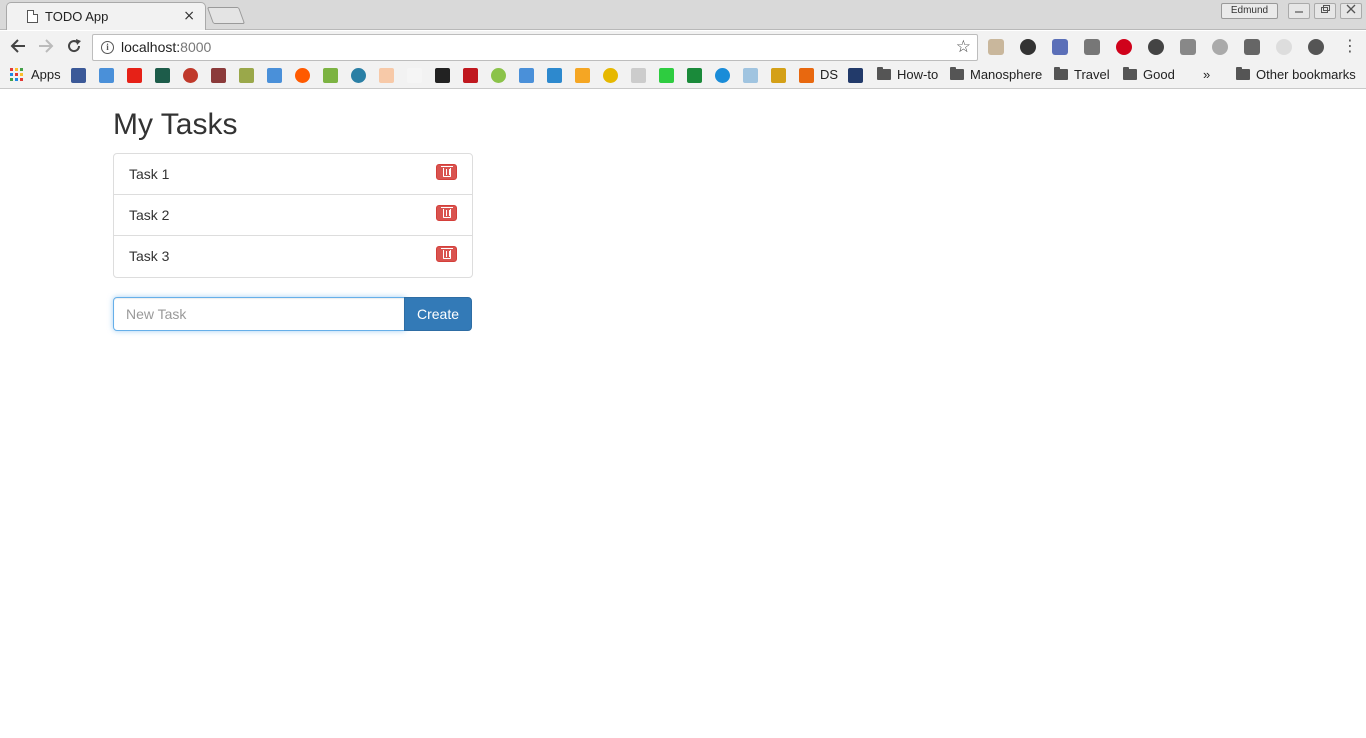 The width and height of the screenshot is (1366, 738). What do you see at coordinates (1092, 74) in the screenshot?
I see `bookmark-folder-travel: Travel` at bounding box center [1092, 74].